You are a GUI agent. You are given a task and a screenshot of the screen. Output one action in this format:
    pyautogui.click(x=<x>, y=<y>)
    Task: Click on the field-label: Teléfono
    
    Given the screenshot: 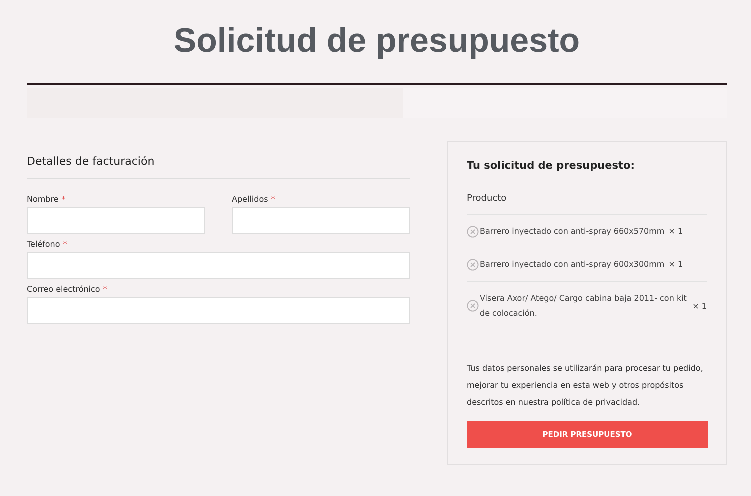 What is the action you would take?
    pyautogui.click(x=43, y=244)
    